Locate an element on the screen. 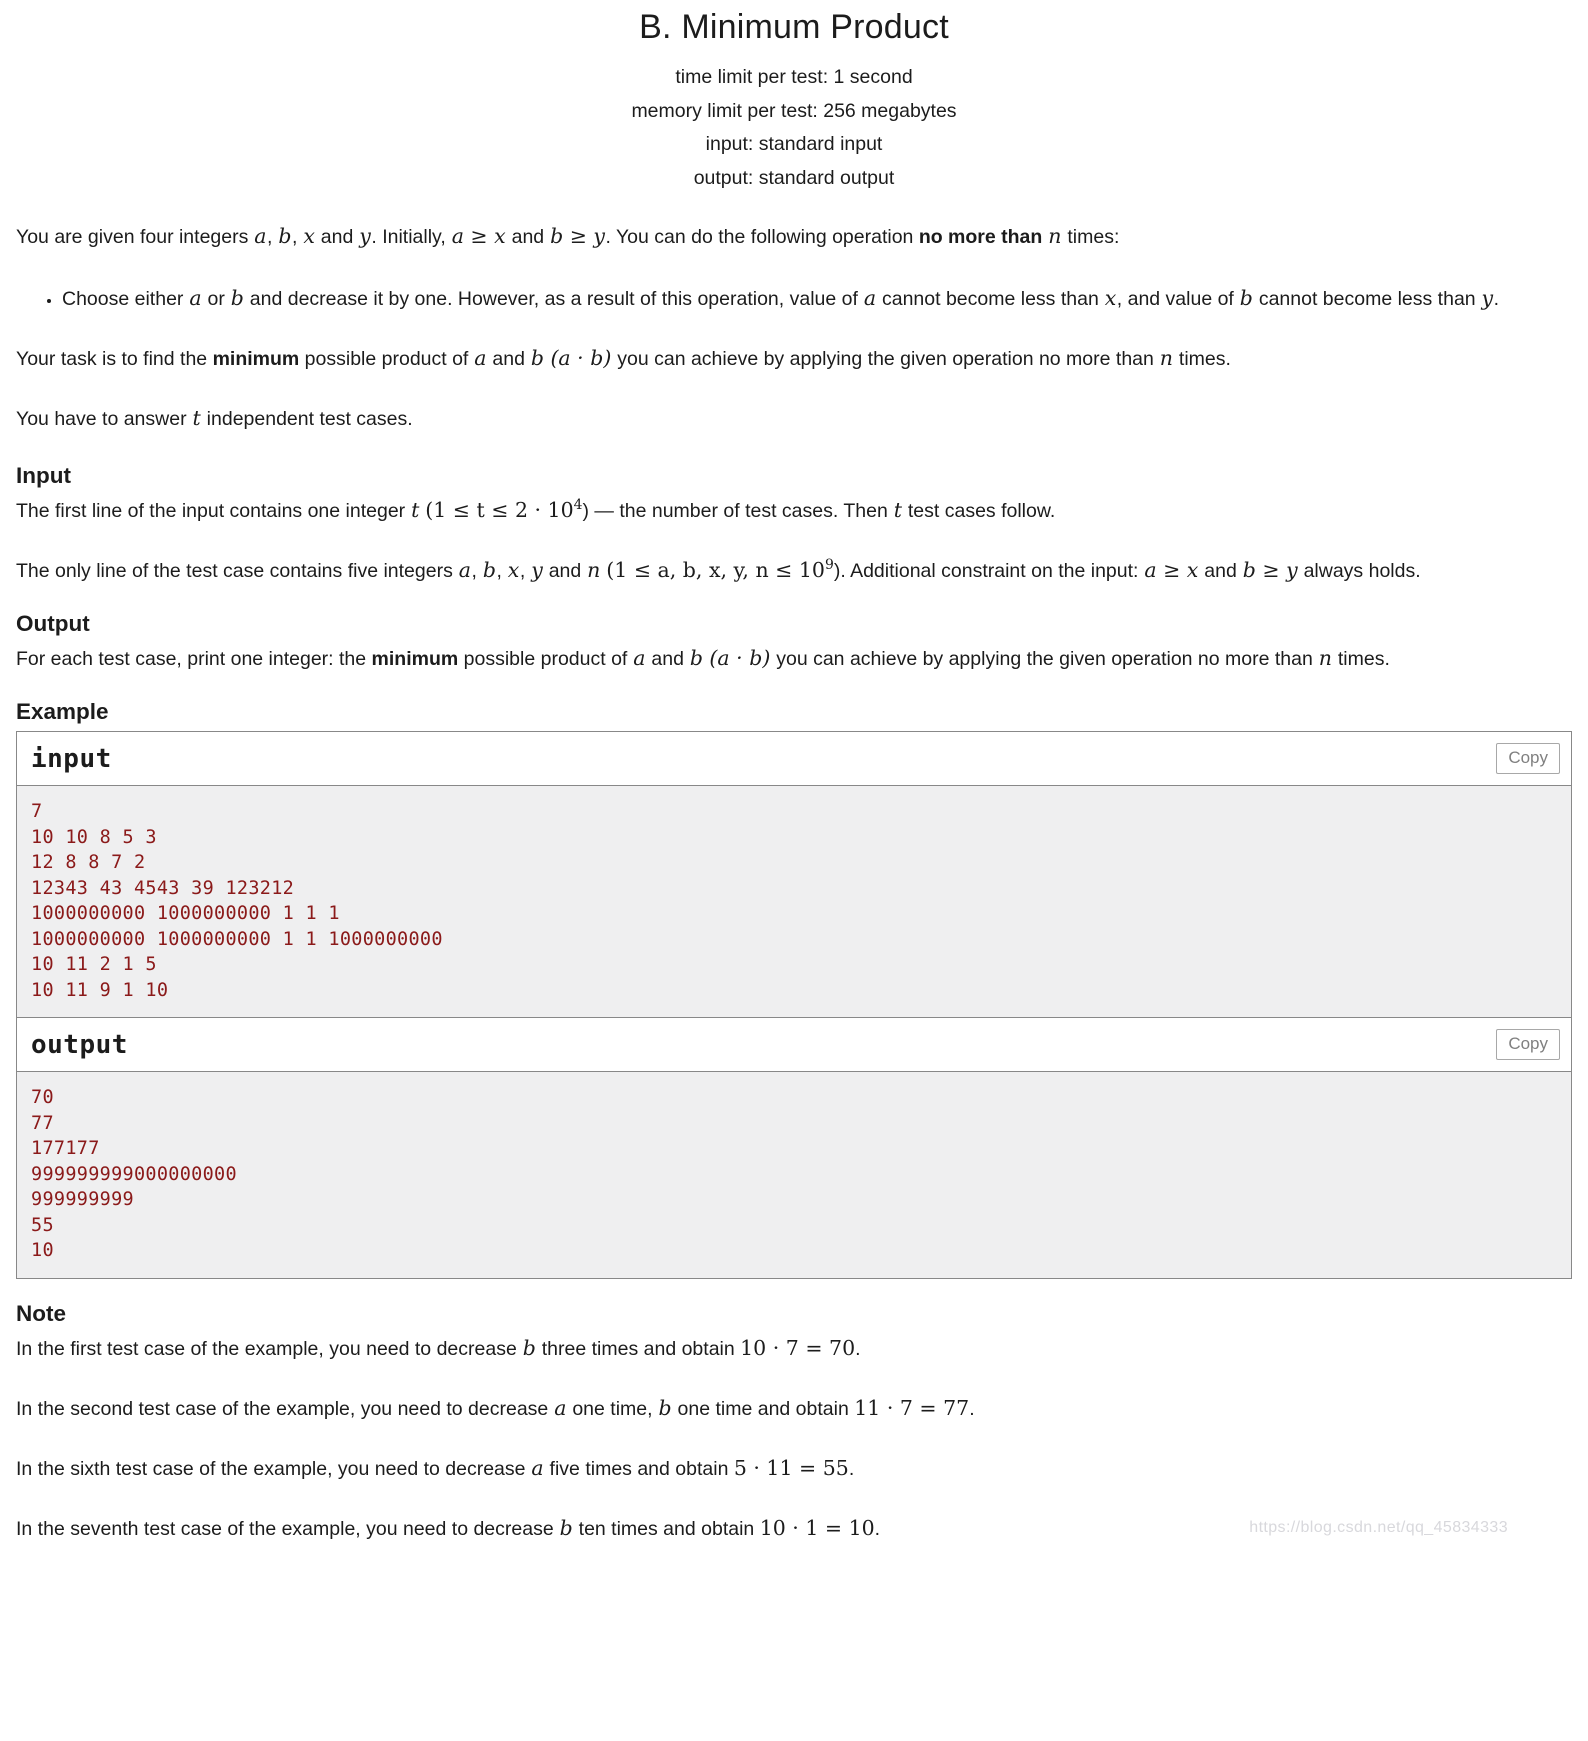 This screenshot has height=1741, width=1588. constraint-exponent: 4 is located at coordinates (578, 505).